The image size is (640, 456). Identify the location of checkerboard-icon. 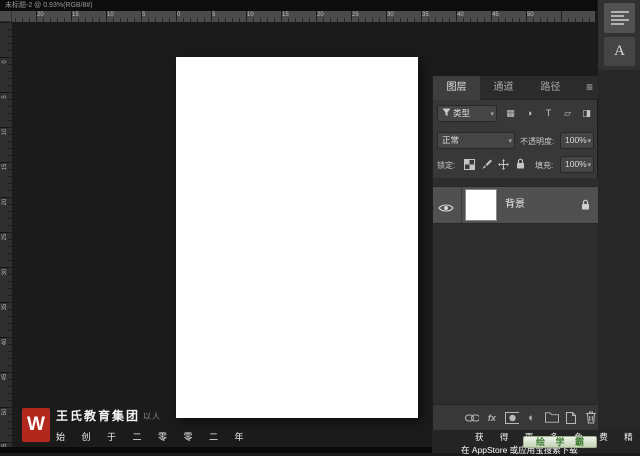
(469, 164).